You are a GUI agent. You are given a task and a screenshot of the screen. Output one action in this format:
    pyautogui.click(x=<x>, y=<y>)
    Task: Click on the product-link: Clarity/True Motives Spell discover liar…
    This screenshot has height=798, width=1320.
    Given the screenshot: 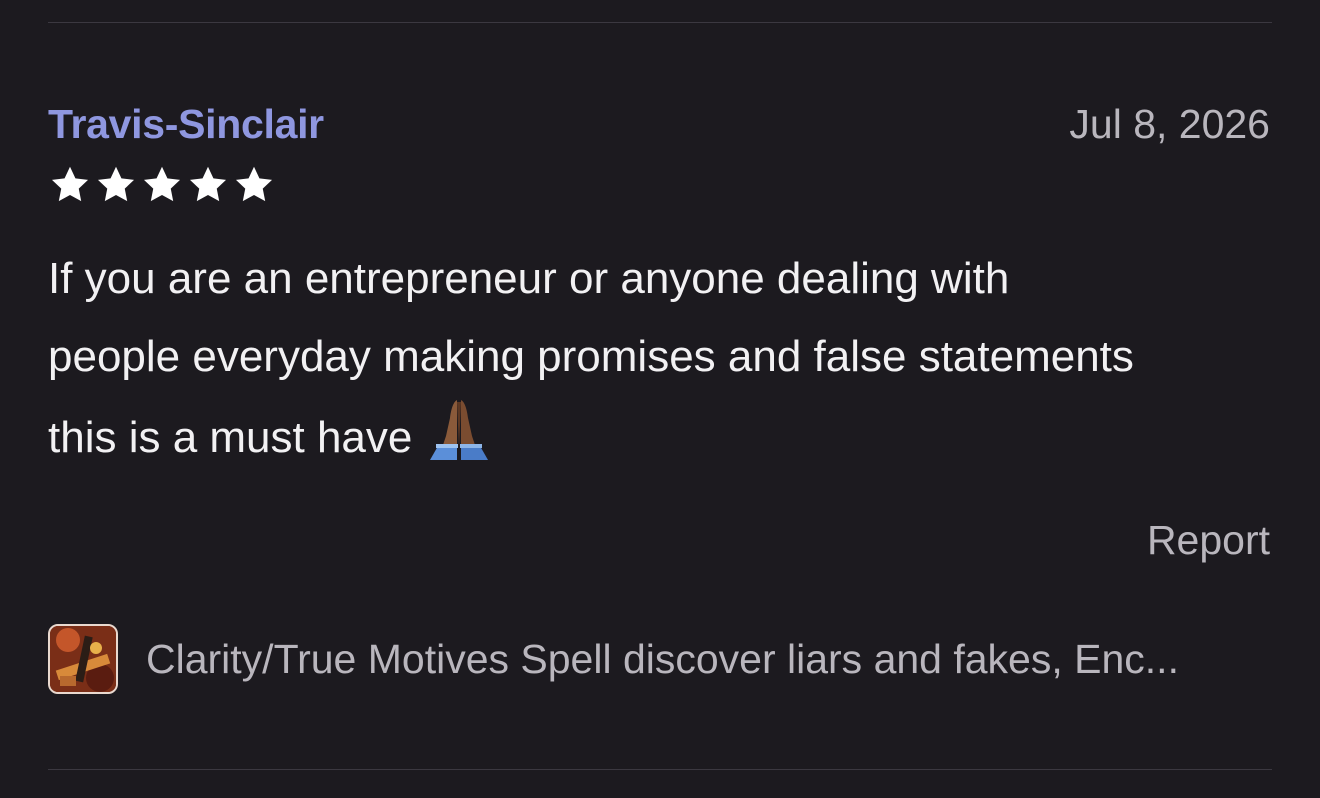 What is the action you would take?
    pyautogui.click(x=660, y=659)
    